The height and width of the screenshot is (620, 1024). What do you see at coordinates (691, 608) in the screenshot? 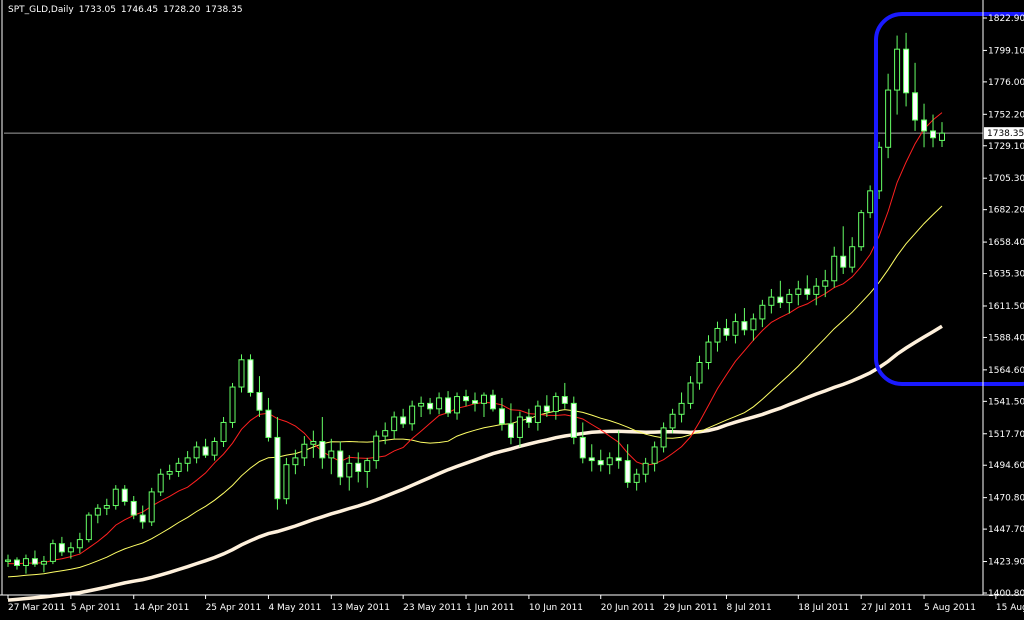
I see `x-tick-label: 29 Jun 2011` at bounding box center [691, 608].